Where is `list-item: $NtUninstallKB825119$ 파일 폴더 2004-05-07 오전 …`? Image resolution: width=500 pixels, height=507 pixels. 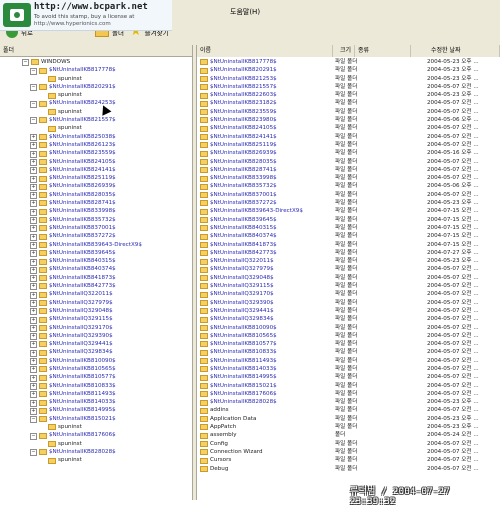
list-item: $NtUninstallKB825119$ 파일 폴더 2004-05-07 오전 … is located at coordinates (348, 145).